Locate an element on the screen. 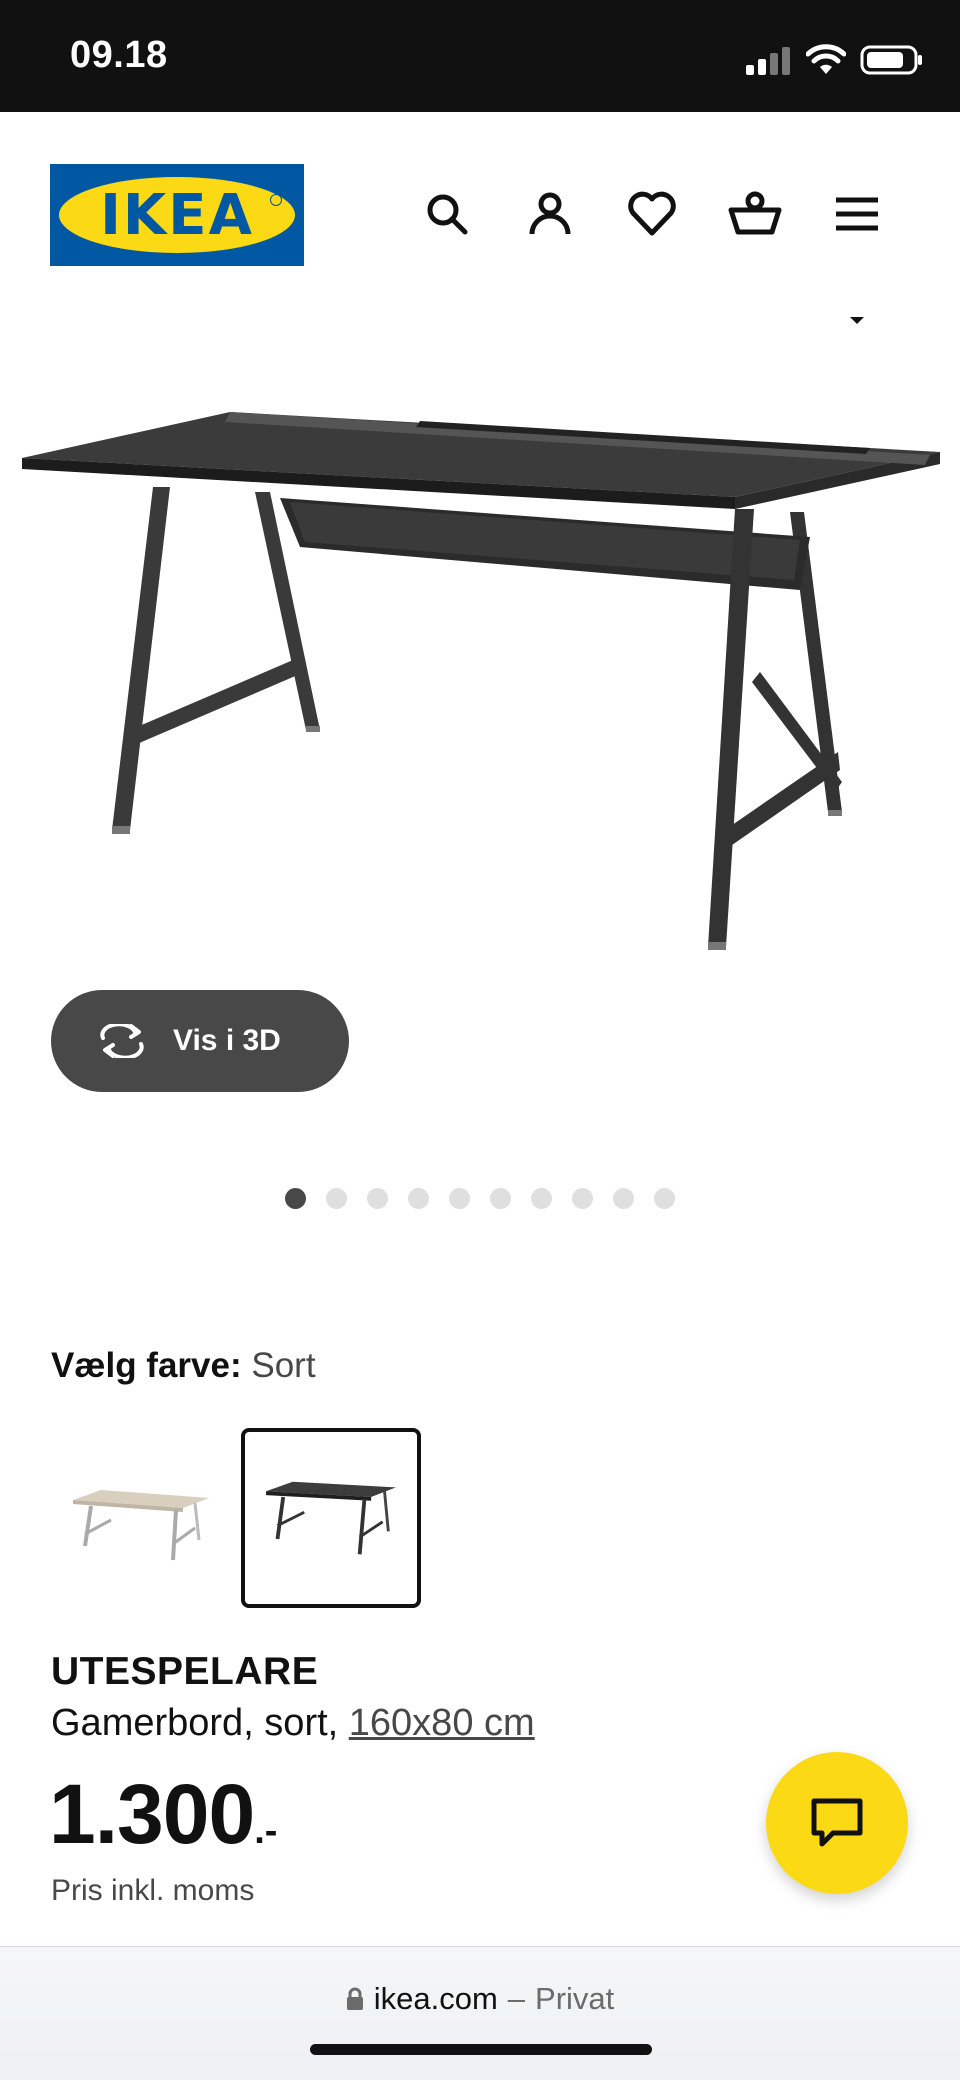 This screenshot has width=960, height=2080. view-3d-label: Vis i 3D is located at coordinates (227, 1040).